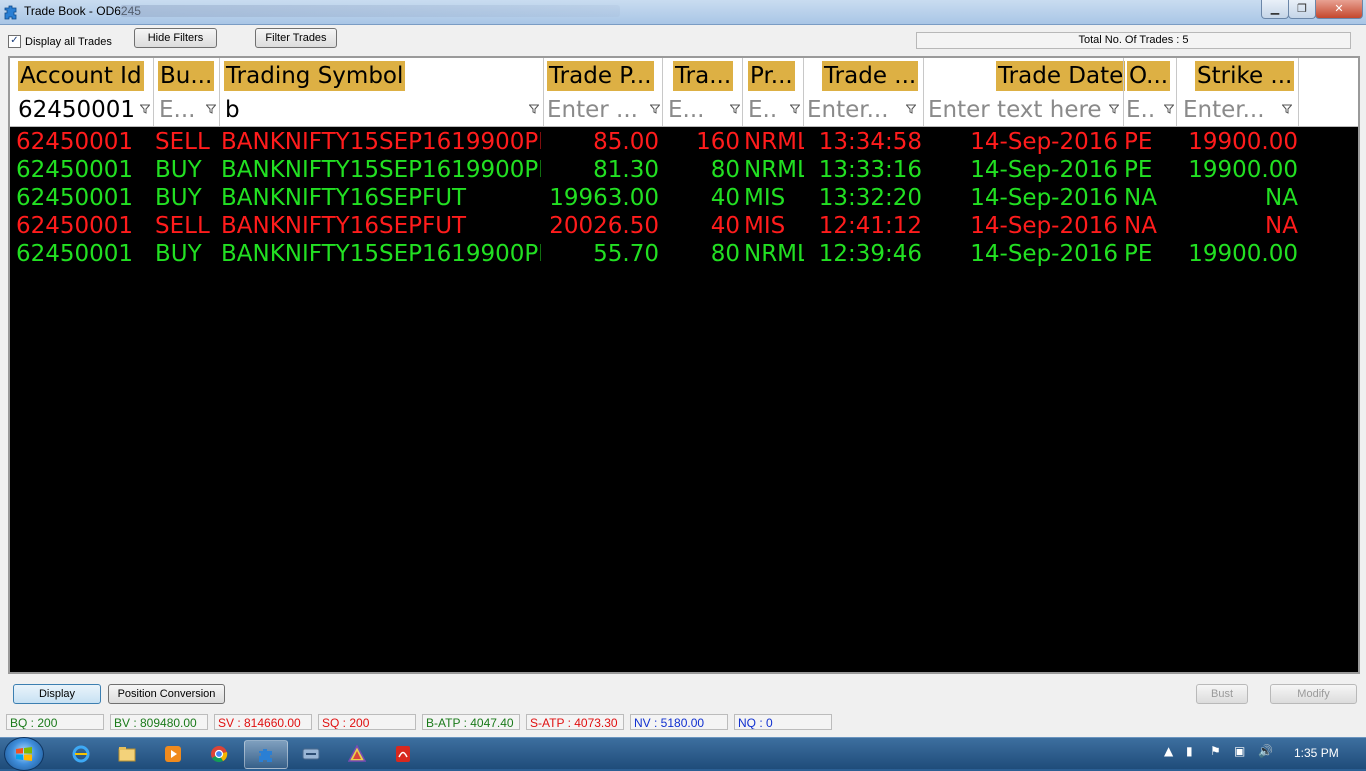 This screenshot has height=771, width=1366. What do you see at coordinates (357, 753) in the screenshot?
I see `taskbar-triangle-app-button` at bounding box center [357, 753].